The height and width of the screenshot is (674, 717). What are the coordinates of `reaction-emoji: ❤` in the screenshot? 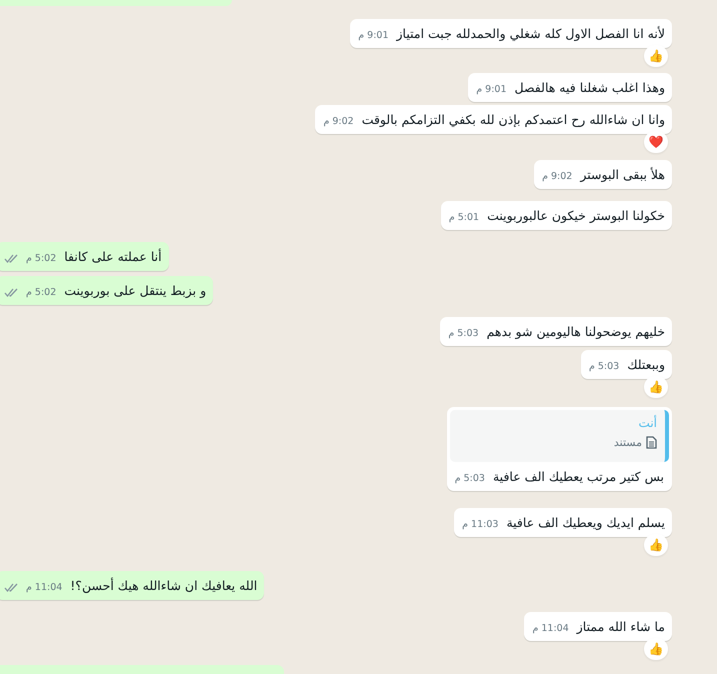 It's located at (656, 142).